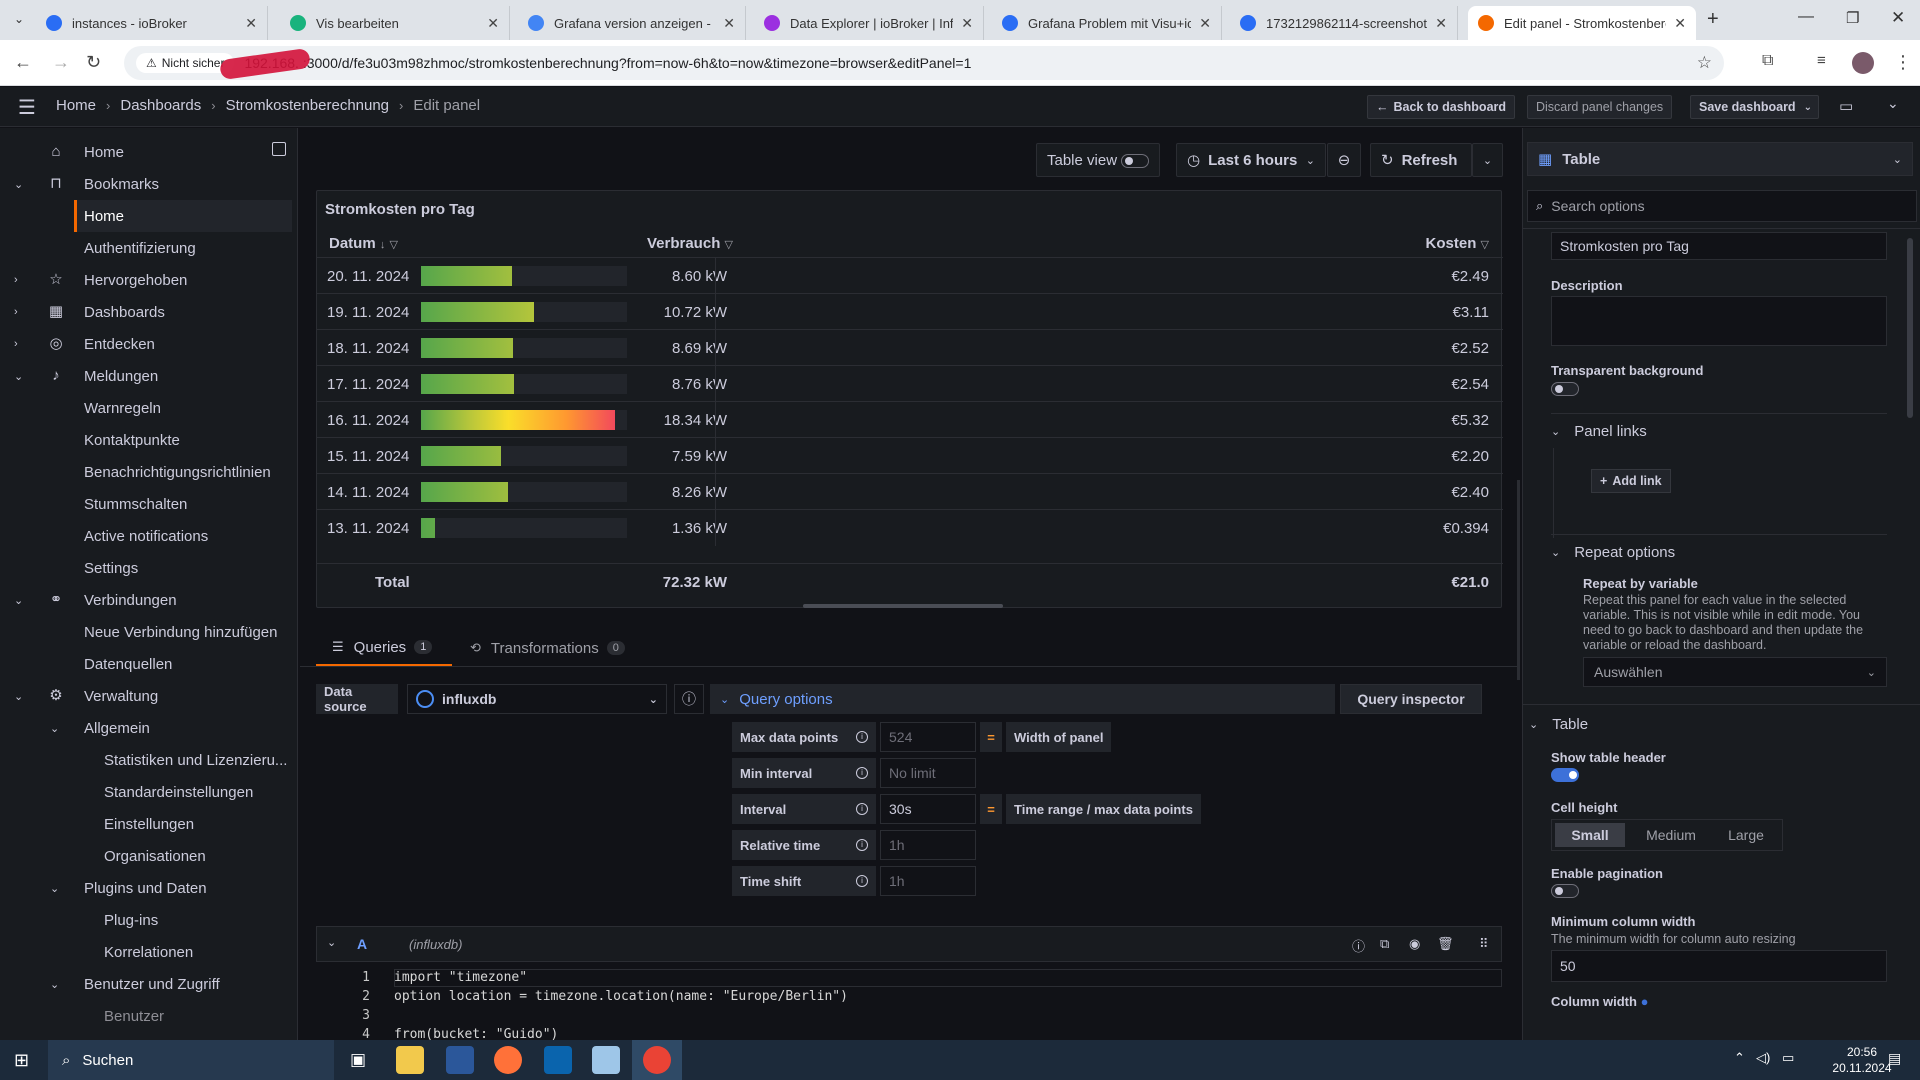 This screenshot has height=1080, width=1920. I want to click on title-input: Stromkosten pro Tag, so click(1719, 246).